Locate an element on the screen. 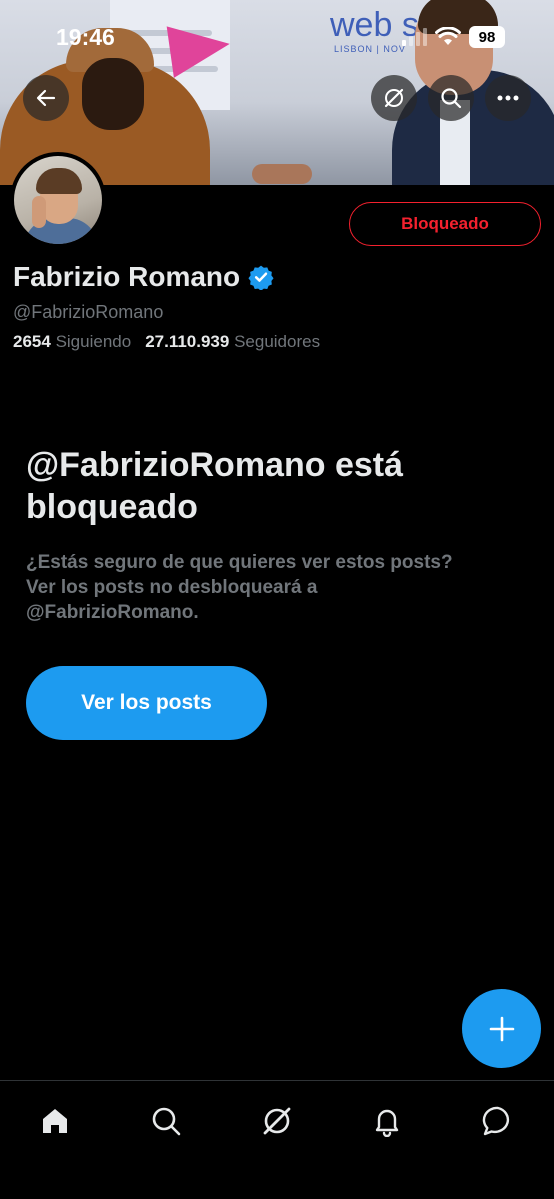  notifications-icon is located at coordinates (387, 1123).